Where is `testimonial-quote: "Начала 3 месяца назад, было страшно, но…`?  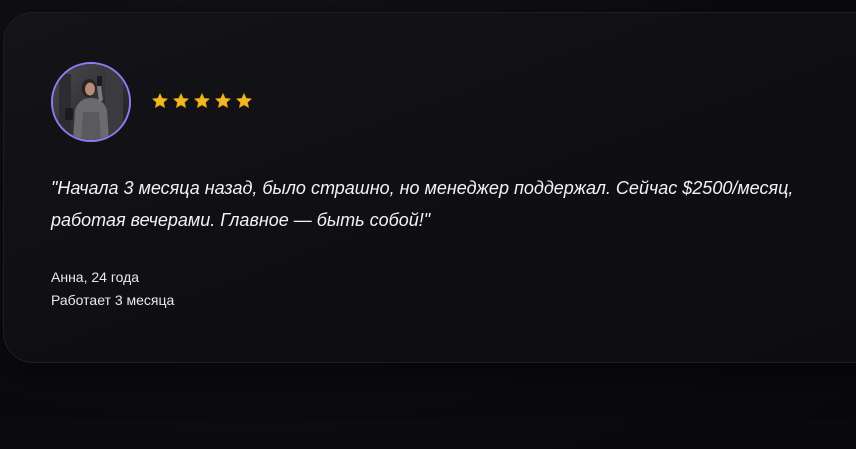
testimonial-quote: "Начала 3 месяца назад, было страшно, но… is located at coordinates (422, 204).